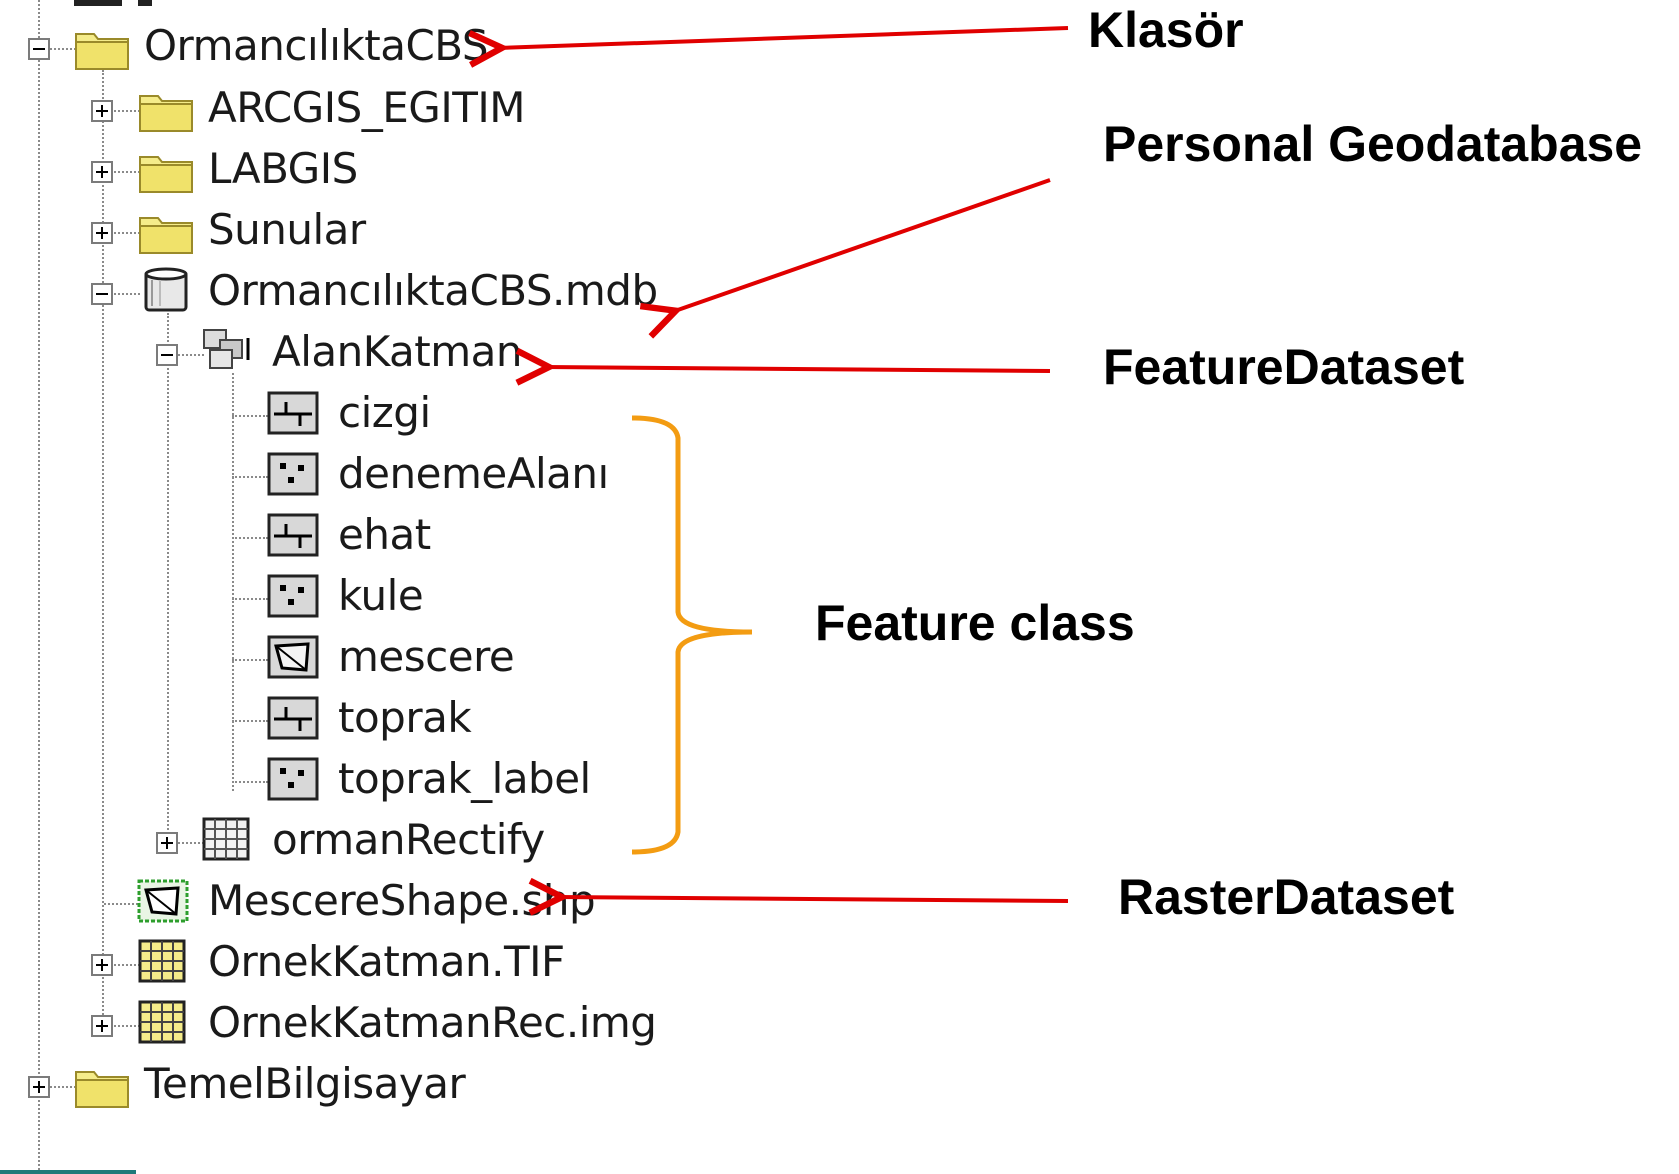  What do you see at coordinates (1284, 367) in the screenshot?
I see `label-feature-dataset: FeatureDataset` at bounding box center [1284, 367].